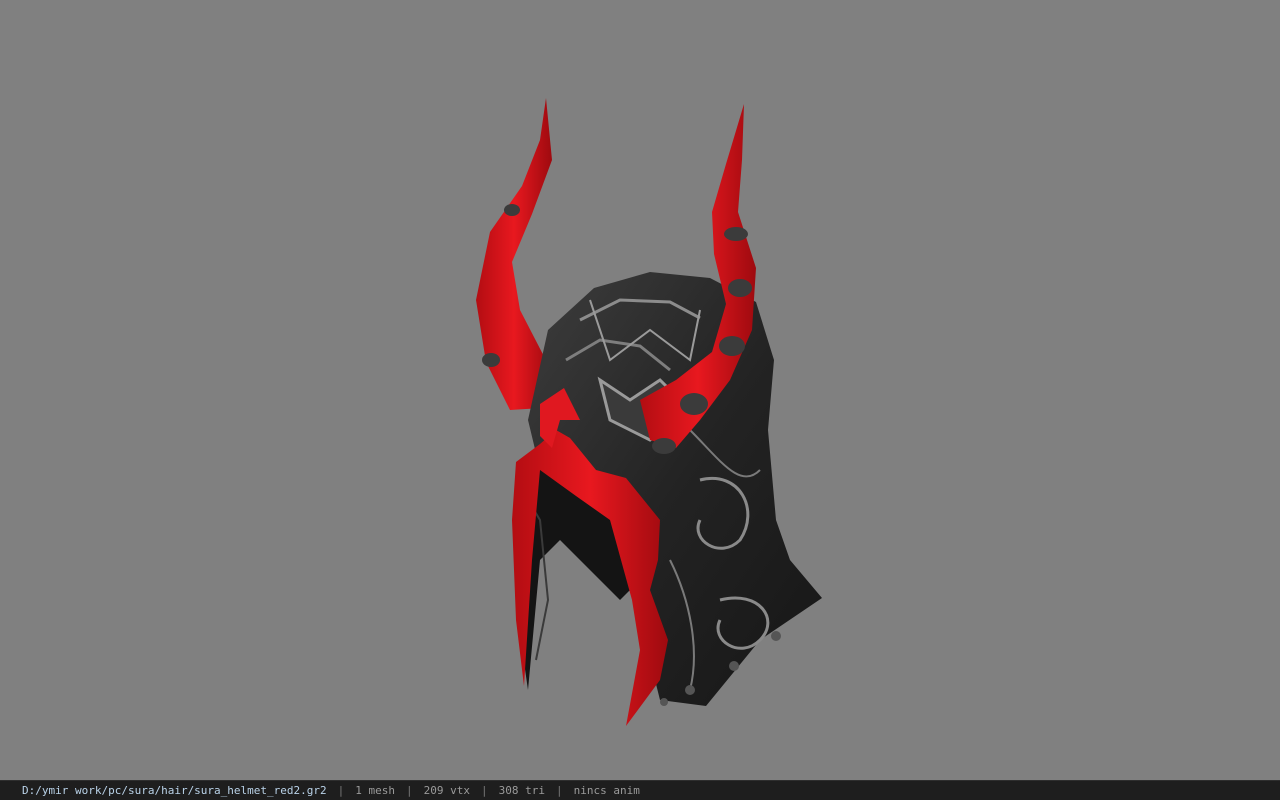 The width and height of the screenshot is (1280, 800). Describe the element at coordinates (375, 790) in the screenshot. I see `mesh-count: 1 mesh` at that location.